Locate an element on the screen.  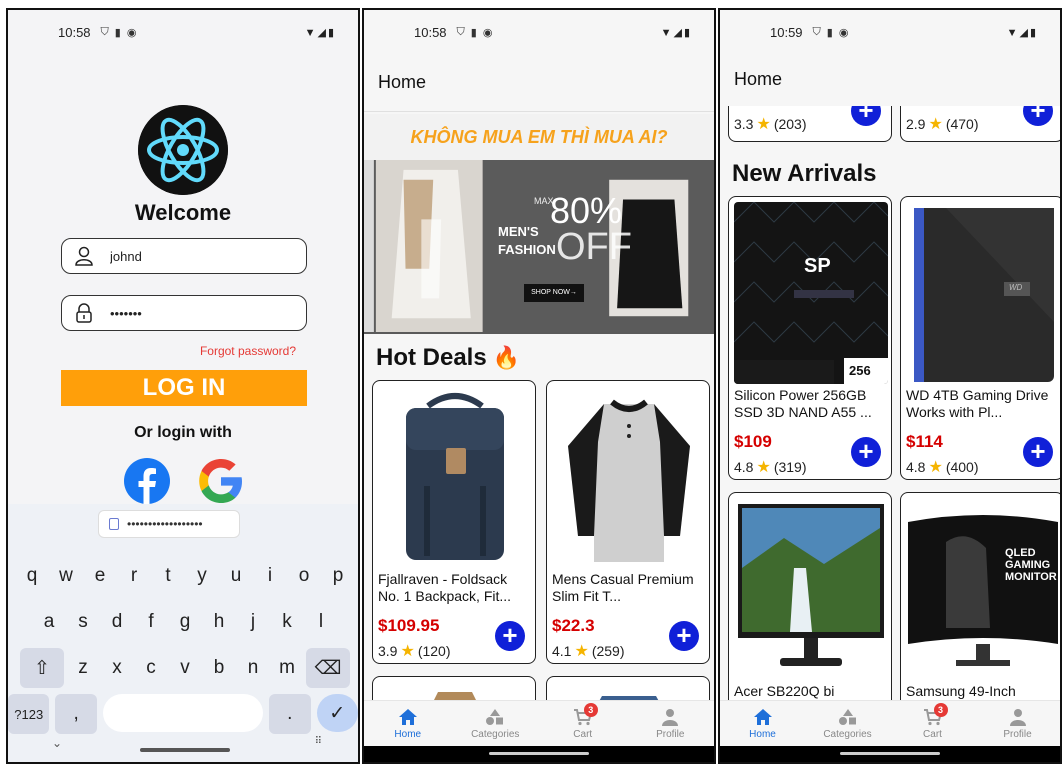
nav-profile-label: Profile is located at coordinates (1017, 734).